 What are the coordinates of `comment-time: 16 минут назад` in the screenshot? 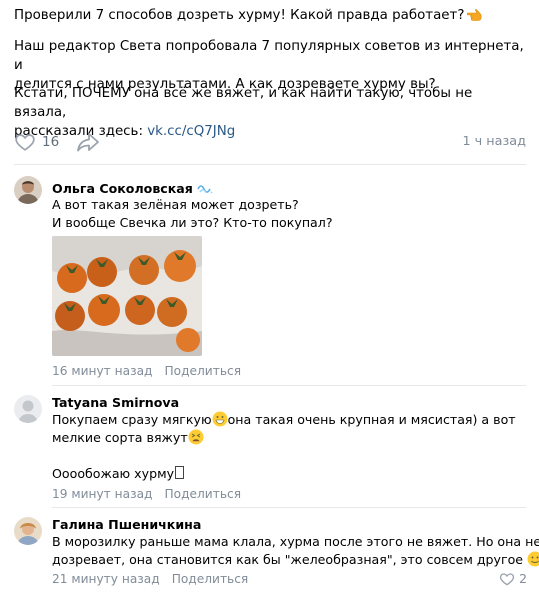 It's located at (102, 371).